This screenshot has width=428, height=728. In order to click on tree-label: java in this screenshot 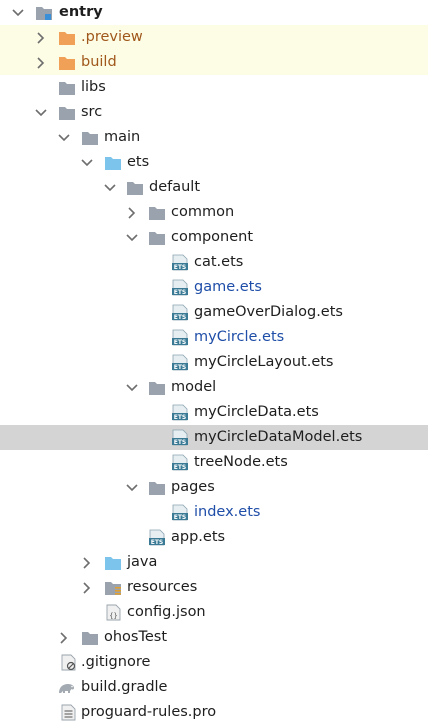, I will do `click(142, 562)`.